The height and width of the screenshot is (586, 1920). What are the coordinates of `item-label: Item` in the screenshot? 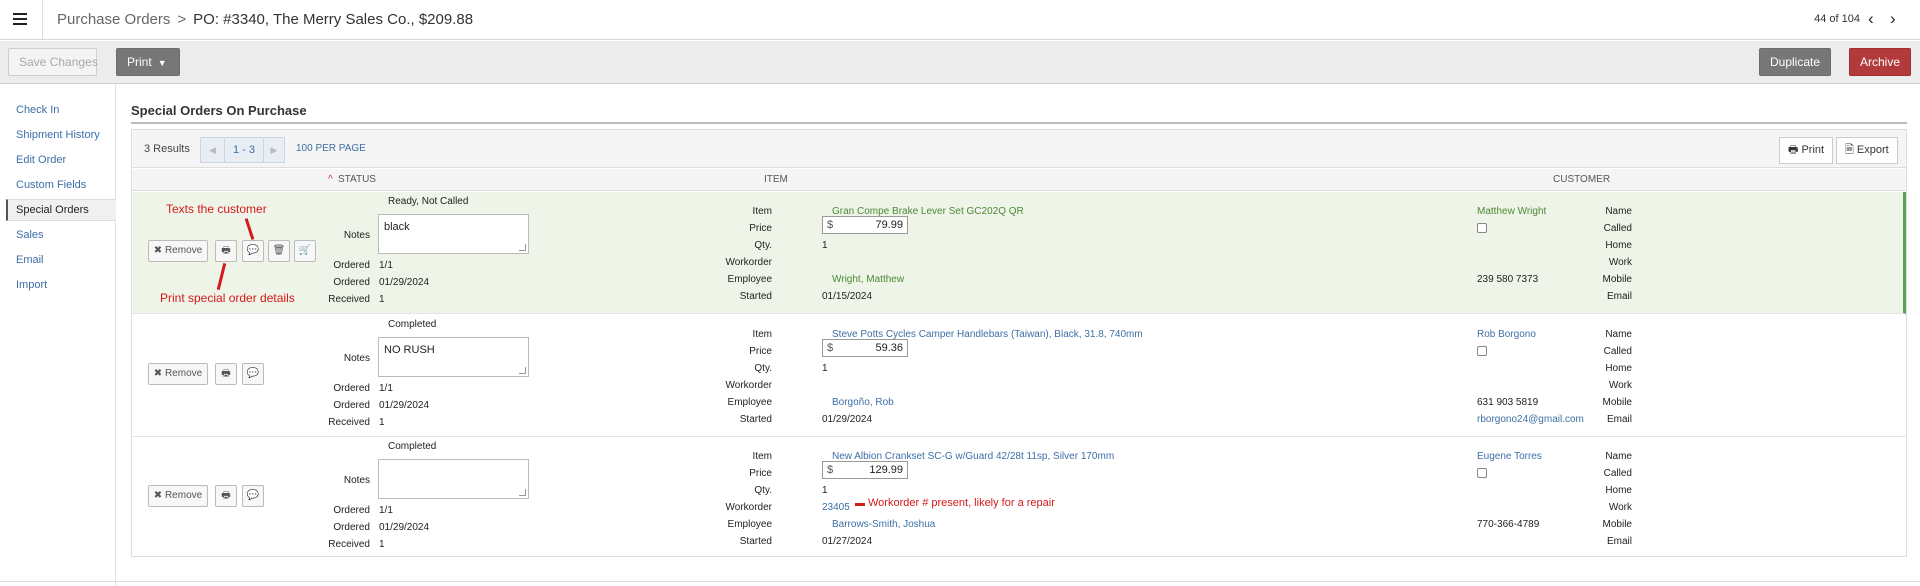 It's located at (762, 456).